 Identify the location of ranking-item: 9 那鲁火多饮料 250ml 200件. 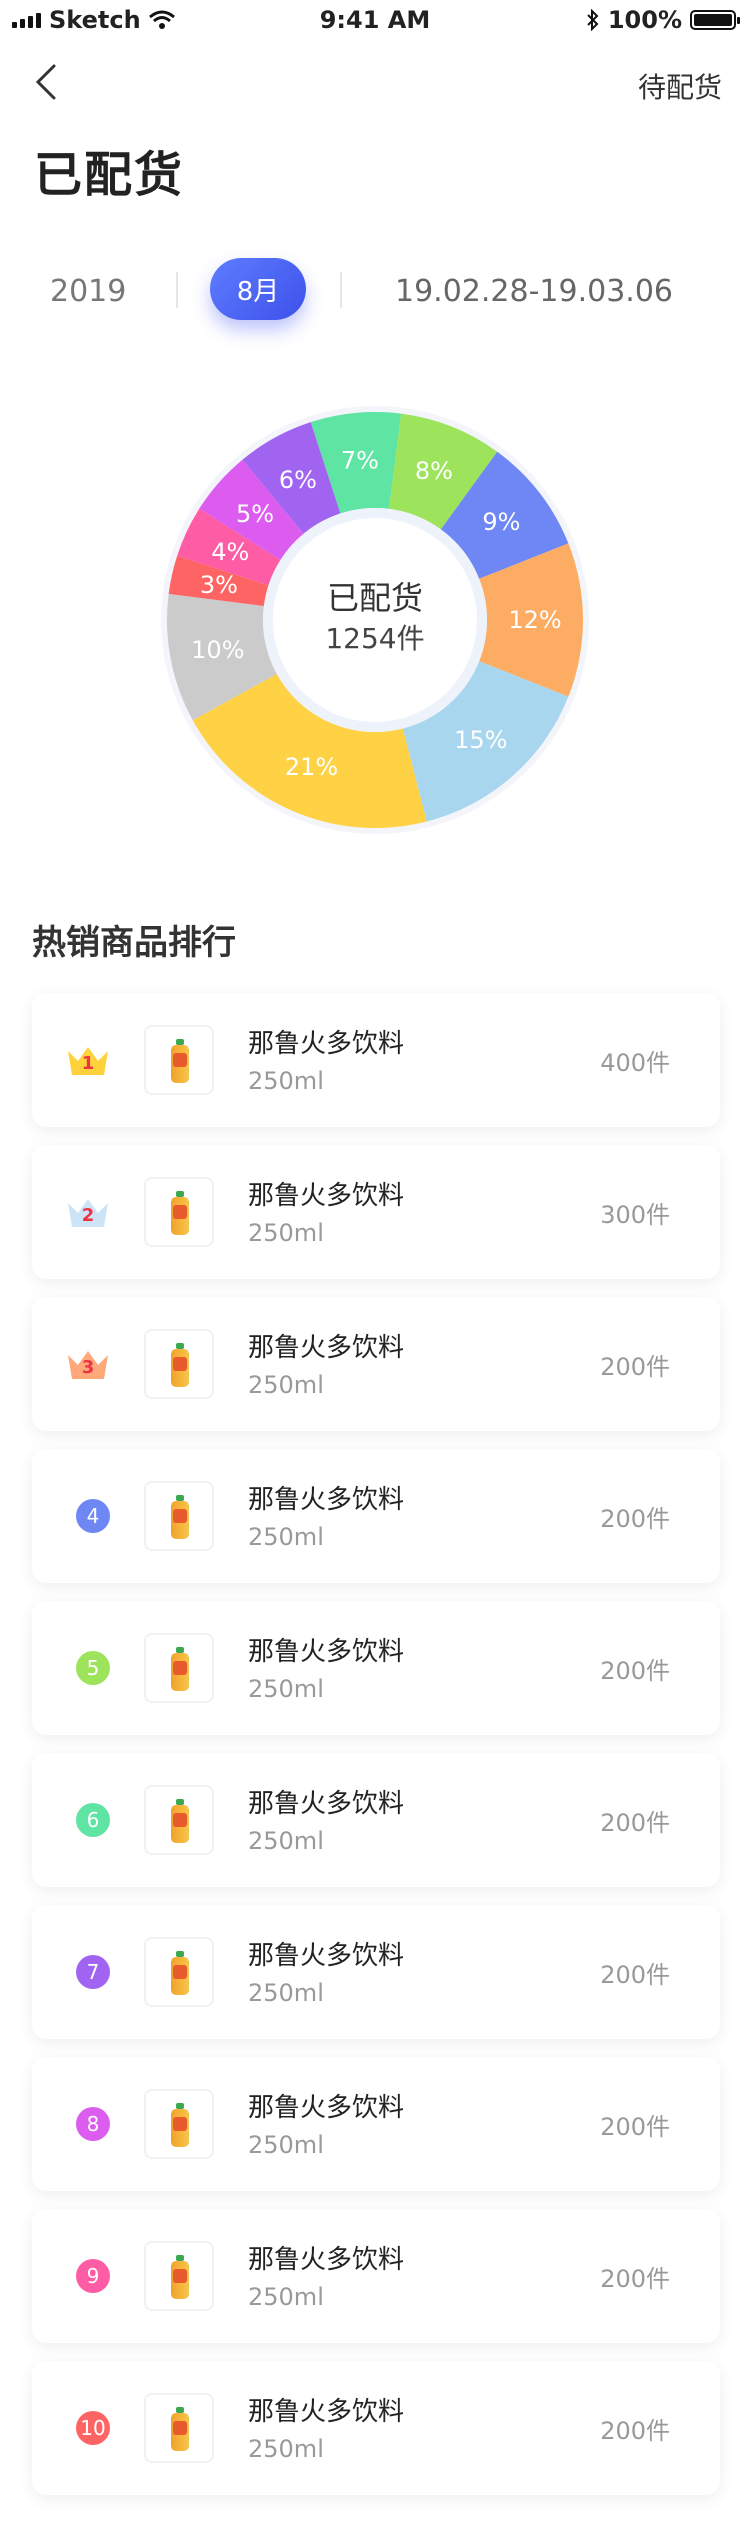
(376, 2276).